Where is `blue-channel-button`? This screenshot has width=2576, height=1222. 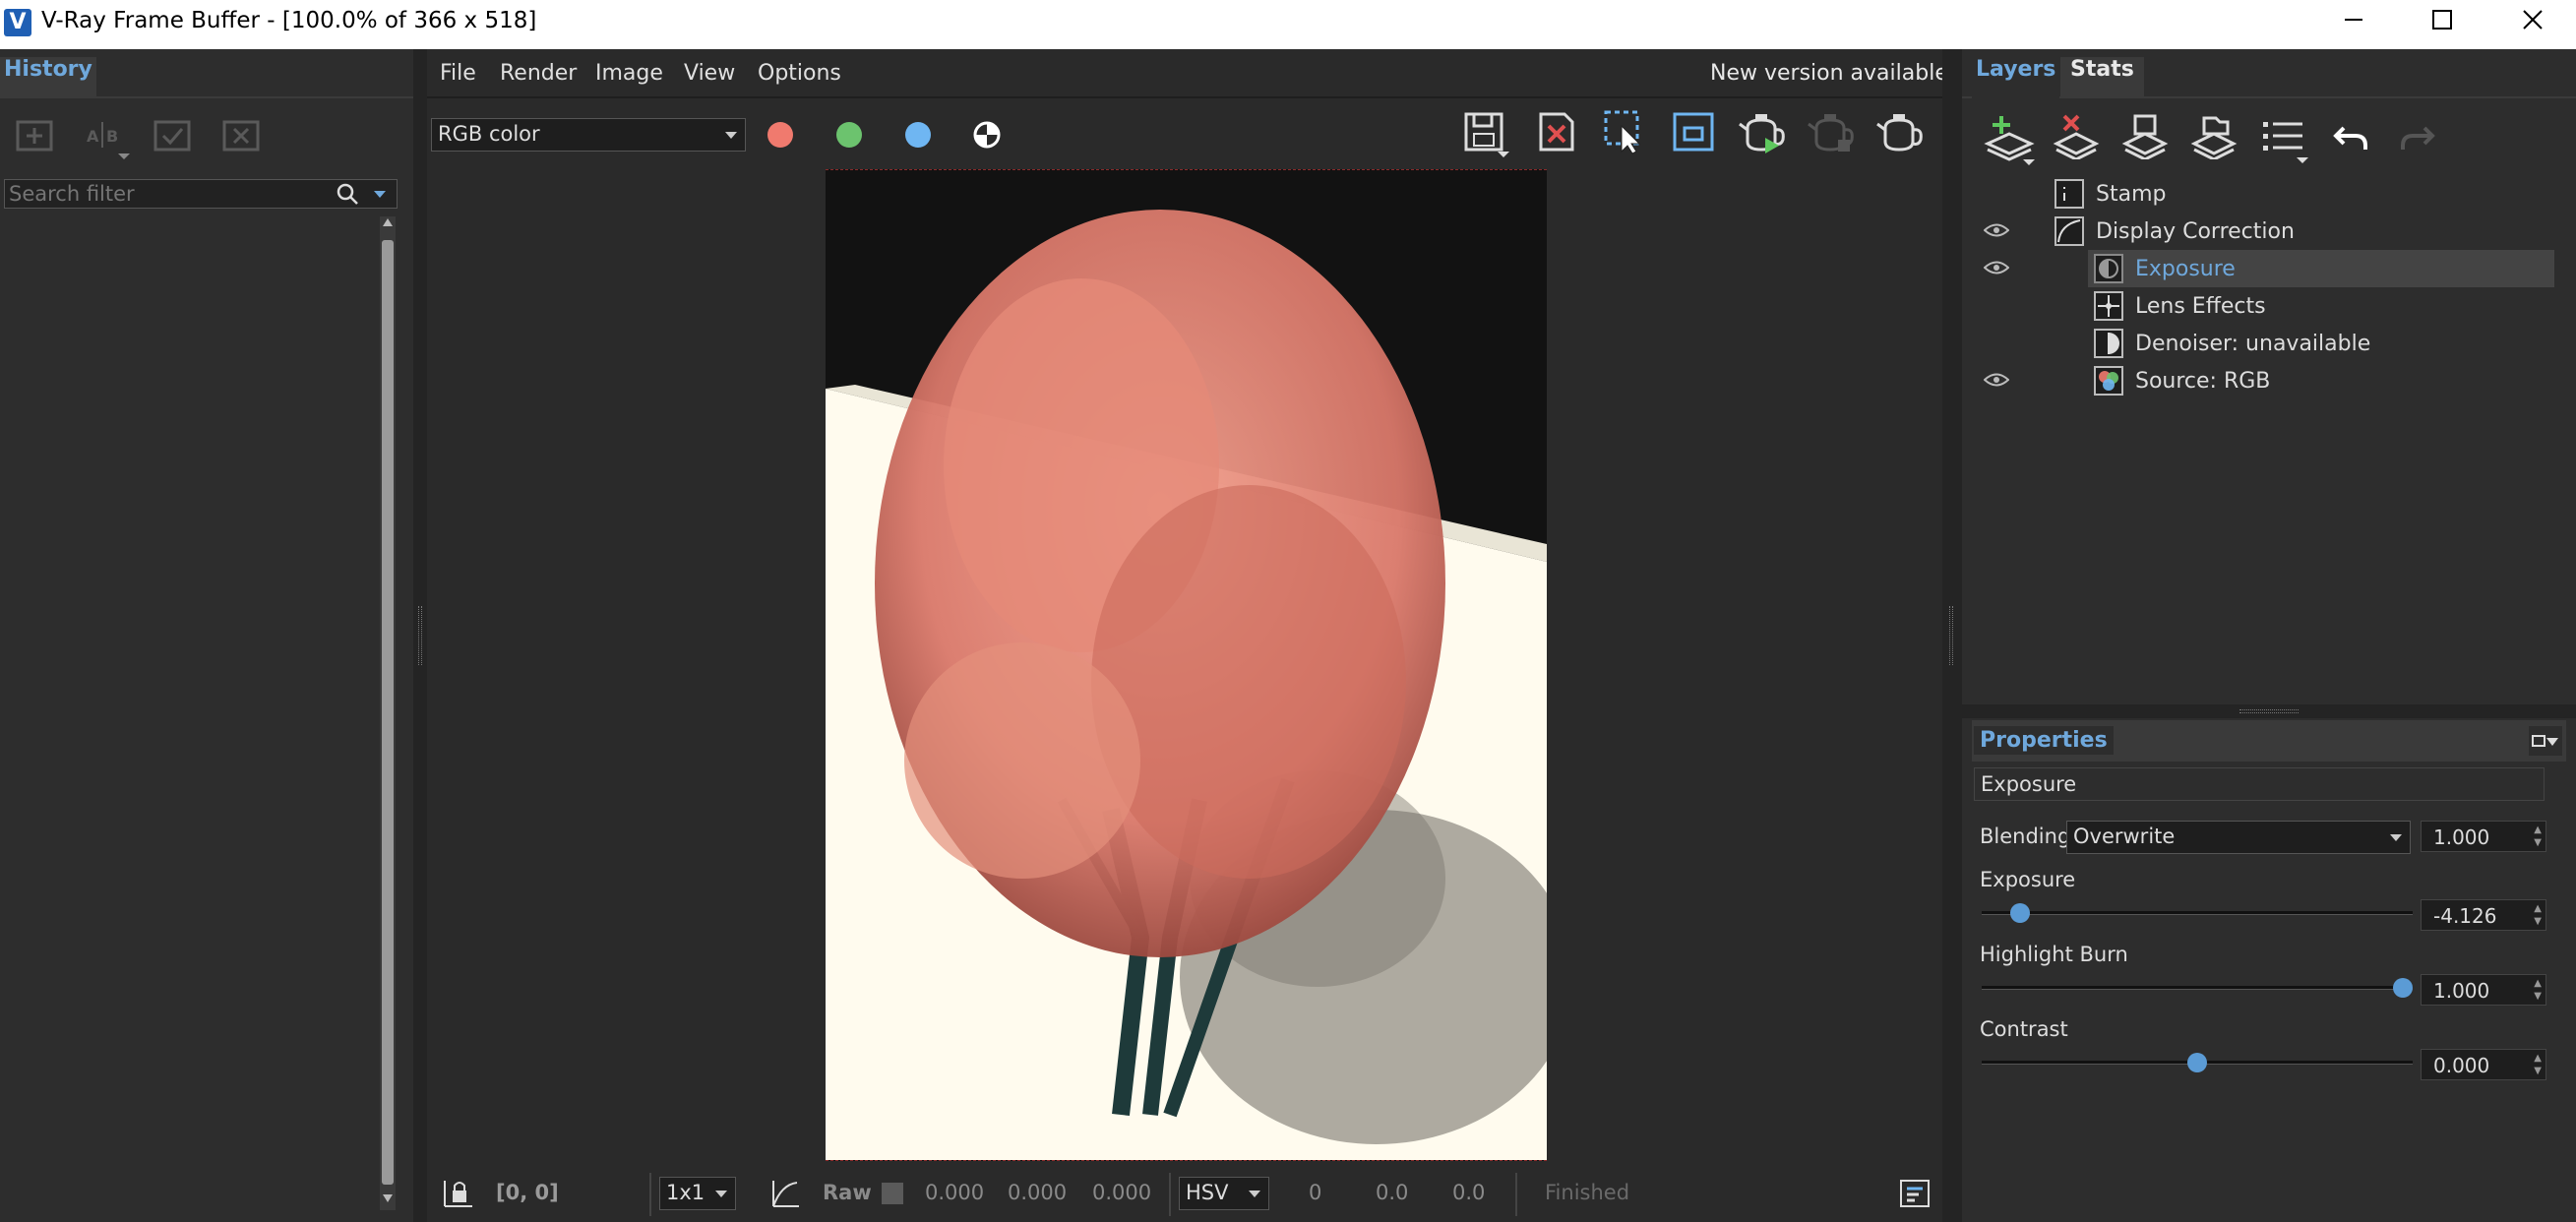
blue-channel-button is located at coordinates (918, 135).